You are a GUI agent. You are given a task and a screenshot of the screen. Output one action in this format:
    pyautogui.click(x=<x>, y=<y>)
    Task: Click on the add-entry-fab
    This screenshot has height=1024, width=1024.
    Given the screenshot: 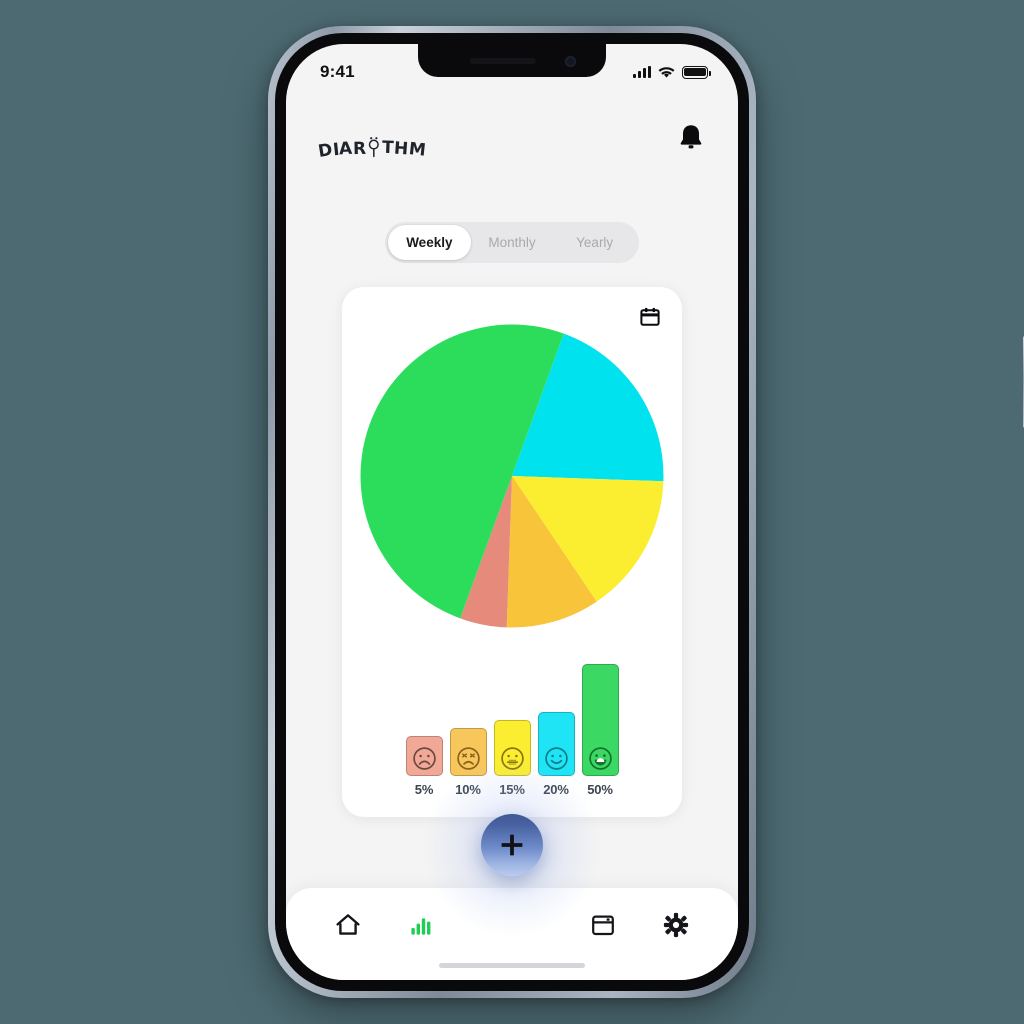 What is the action you would take?
    pyautogui.click(x=512, y=845)
    